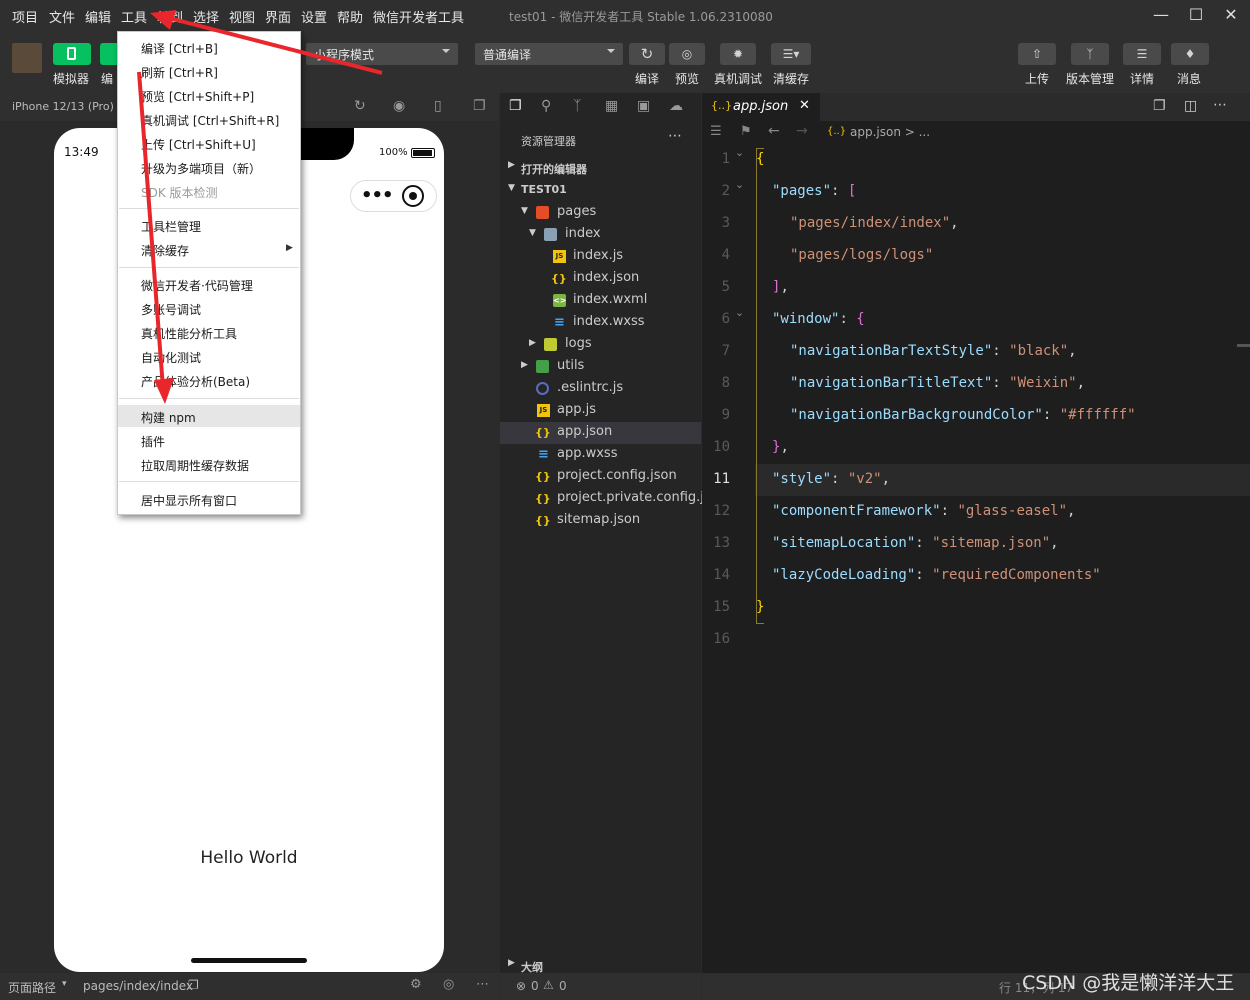  I want to click on menu-select: 选择, so click(206, 16).